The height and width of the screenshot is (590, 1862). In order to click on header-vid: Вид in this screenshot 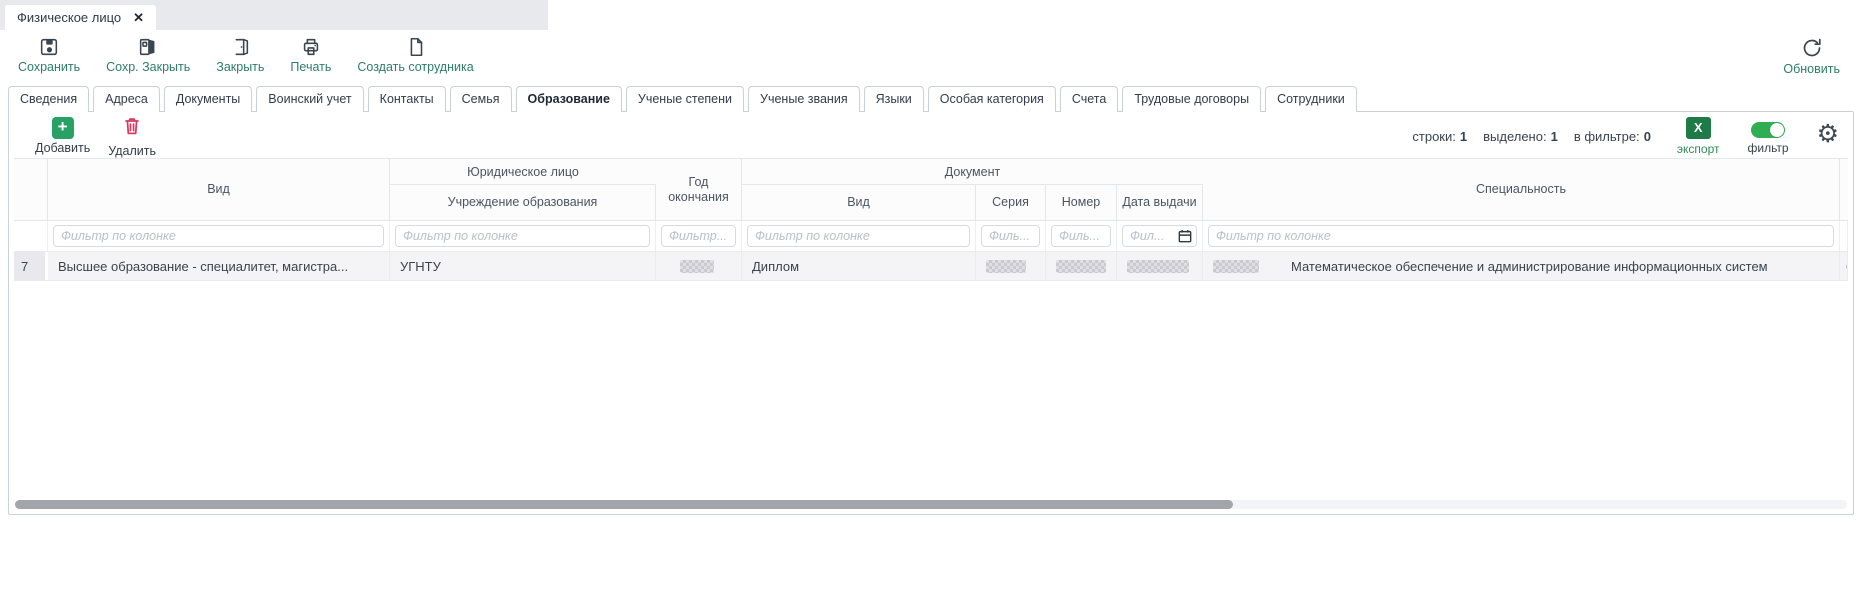, I will do `click(219, 190)`.